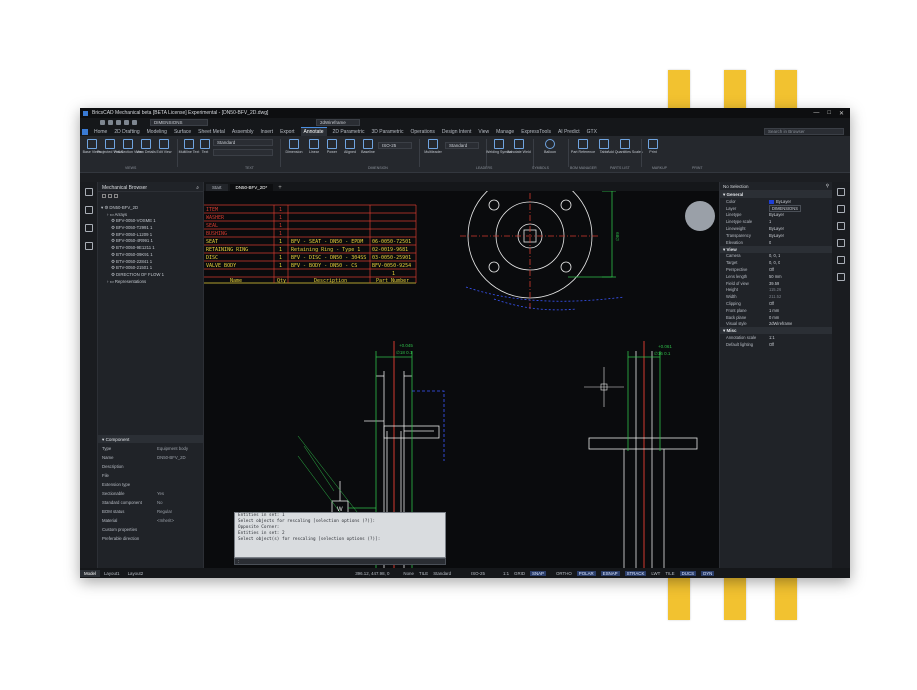 The width and height of the screenshot is (917, 690). Describe the element at coordinates (150, 221) in the screenshot. I see `tree-node: ⚙ BFV-0050-VOSME 1` at that location.